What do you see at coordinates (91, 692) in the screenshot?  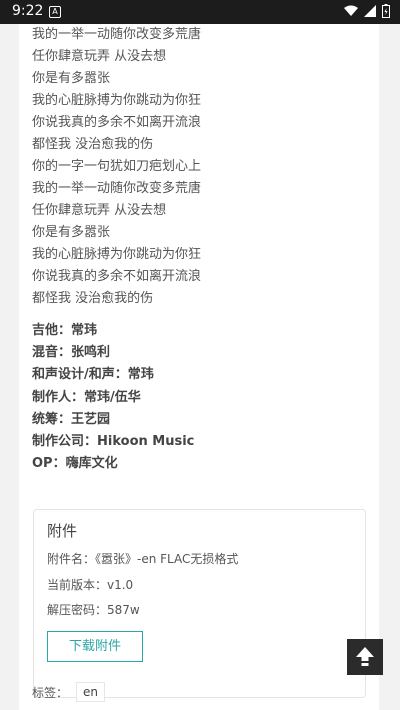 I see `tag-chip: en` at bounding box center [91, 692].